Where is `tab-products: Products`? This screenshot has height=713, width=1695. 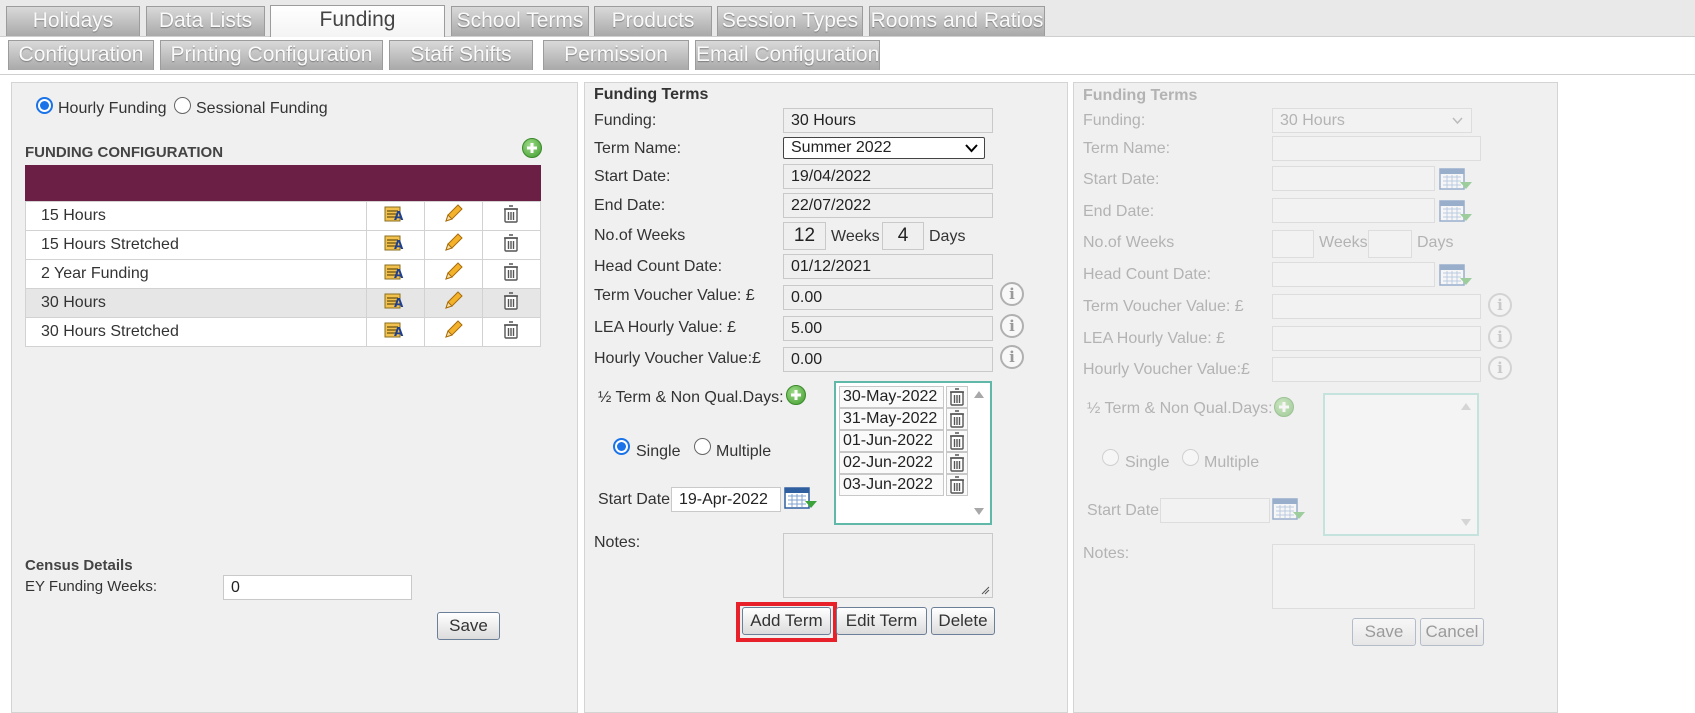
tab-products: Products is located at coordinates (653, 21).